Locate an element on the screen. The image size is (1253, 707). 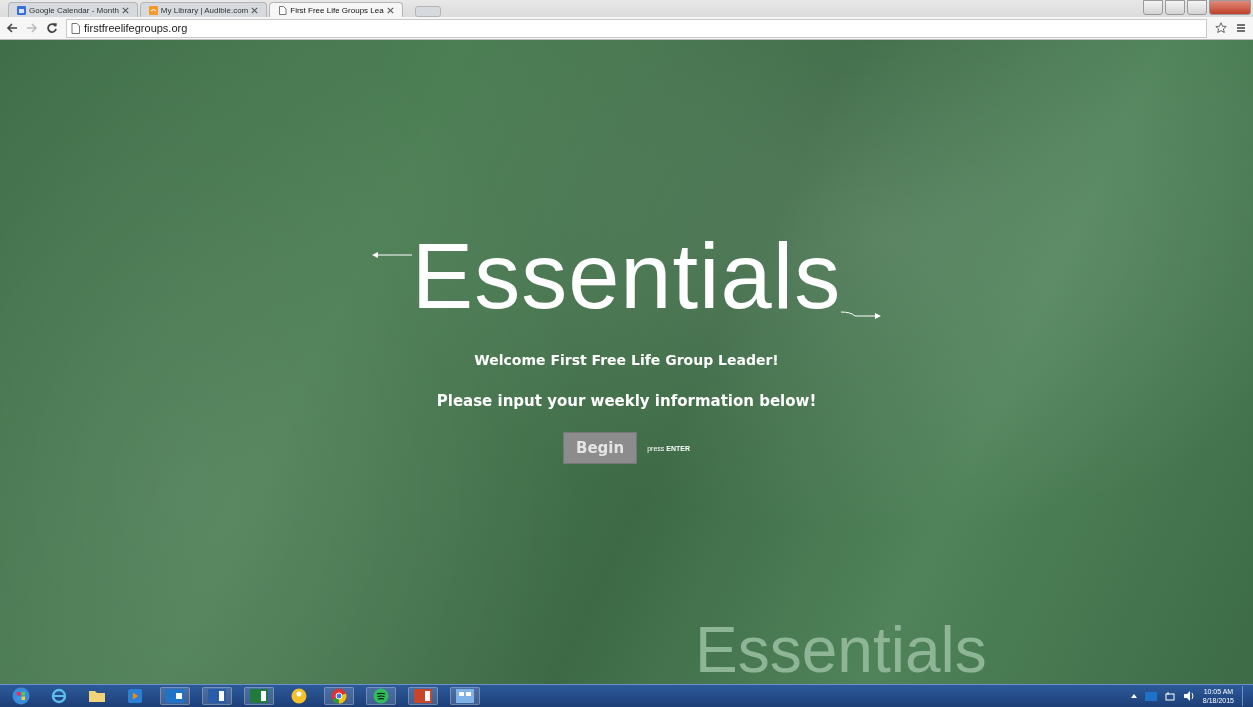
restore-button is located at coordinates (1197, 7).